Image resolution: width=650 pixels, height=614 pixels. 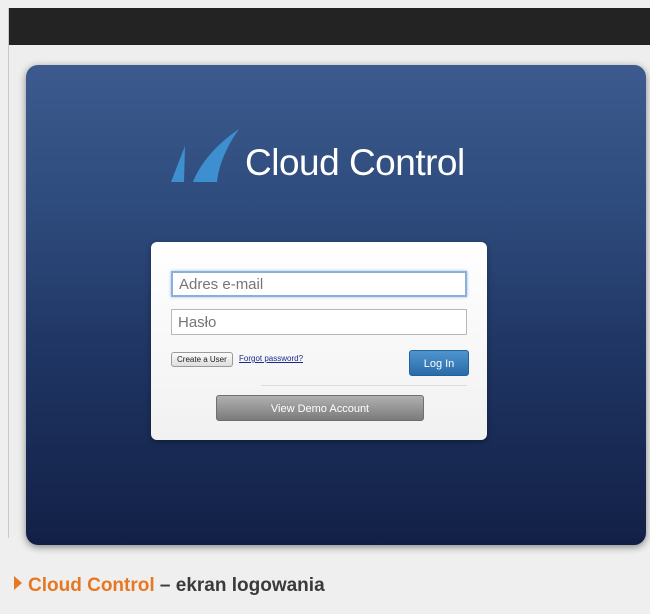 What do you see at coordinates (320, 408) in the screenshot?
I see `view-demo-button: View Demo Account` at bounding box center [320, 408].